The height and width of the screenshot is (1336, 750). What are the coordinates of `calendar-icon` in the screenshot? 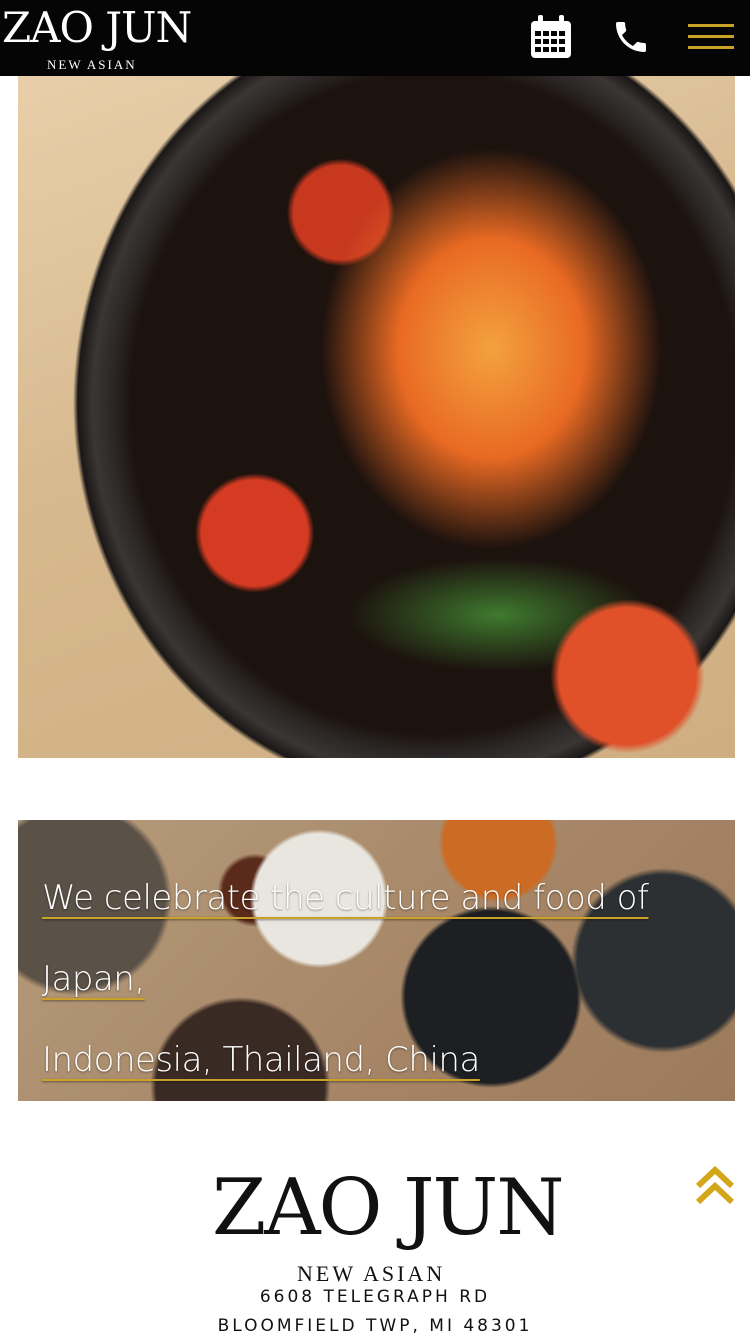 It's located at (551, 36).